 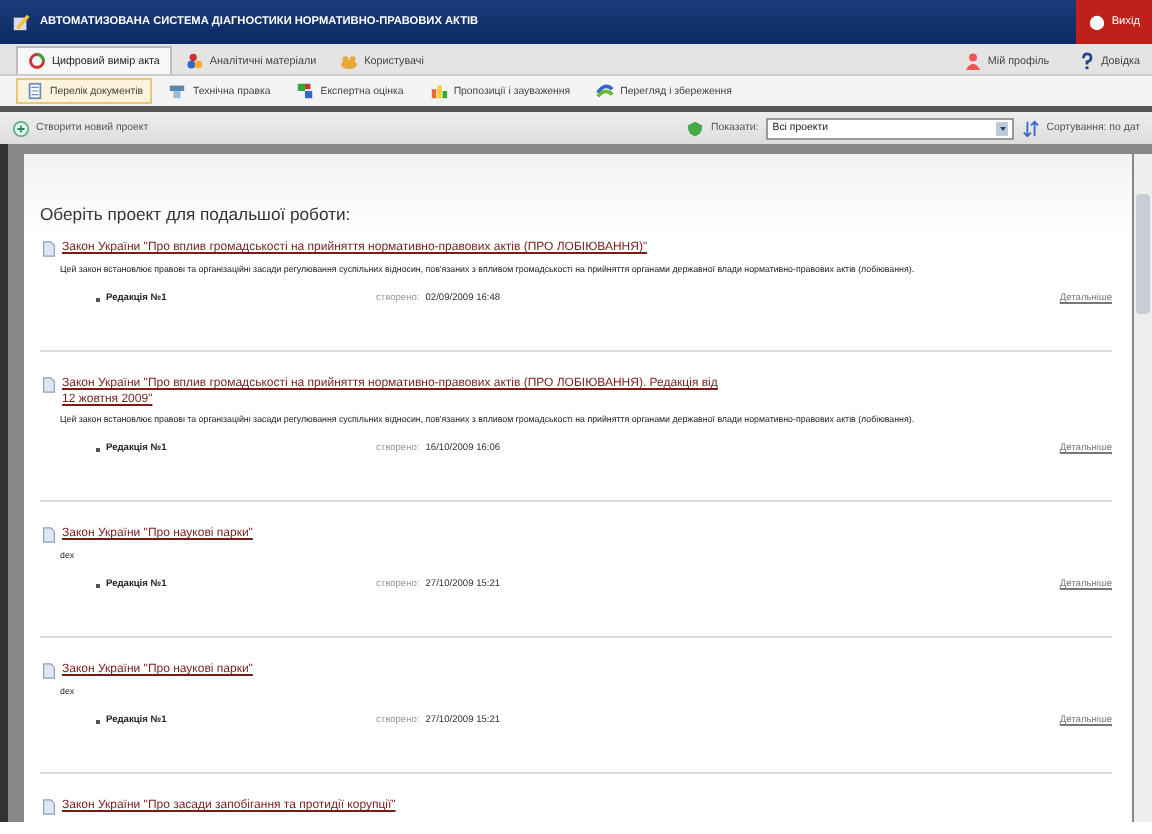 What do you see at coordinates (21, 128) in the screenshot?
I see `plus-icon` at bounding box center [21, 128].